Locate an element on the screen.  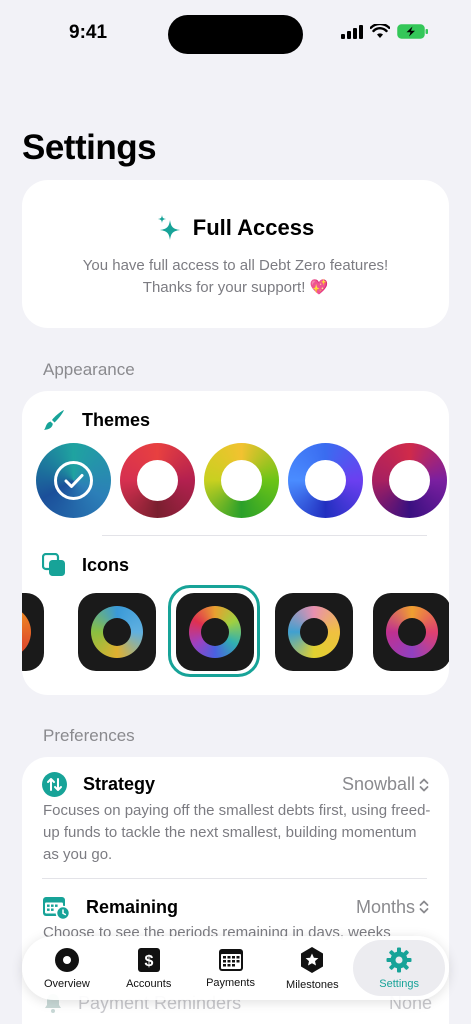
page-title: Settings is located at coordinates (89, 147).